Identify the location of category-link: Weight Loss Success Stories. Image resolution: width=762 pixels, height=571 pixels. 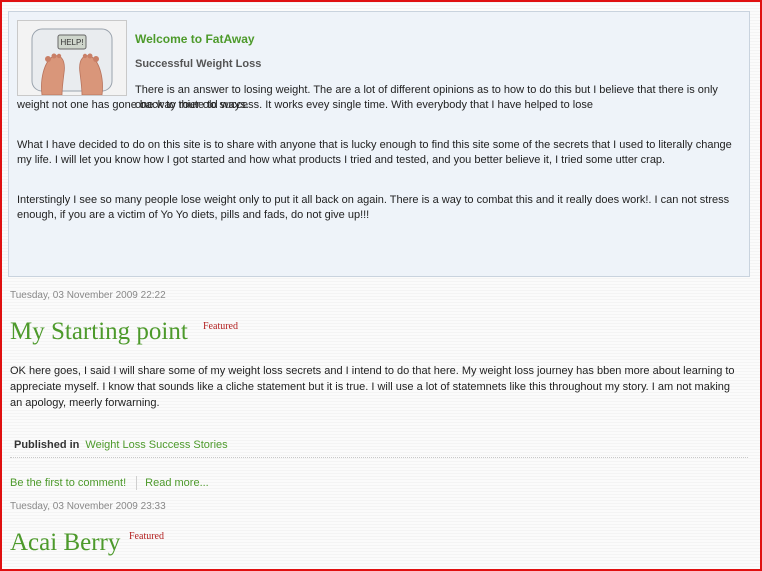
(156, 445).